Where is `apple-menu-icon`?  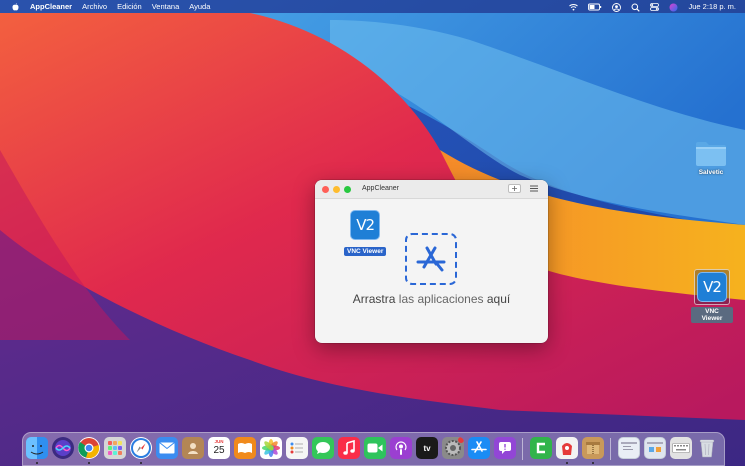 apple-menu-icon is located at coordinates (15, 6).